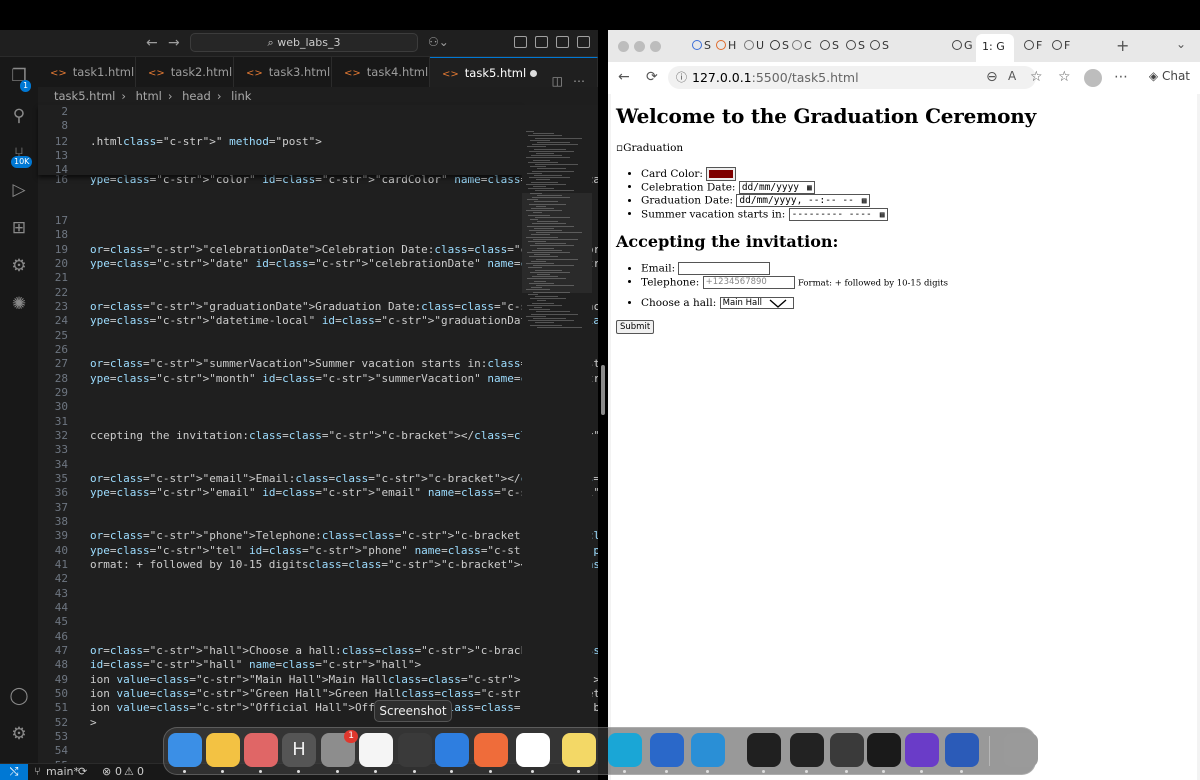 The height and width of the screenshot is (780, 1200). What do you see at coordinates (87, 72) in the screenshot?
I see `tab-task1: <> task1.html` at bounding box center [87, 72].